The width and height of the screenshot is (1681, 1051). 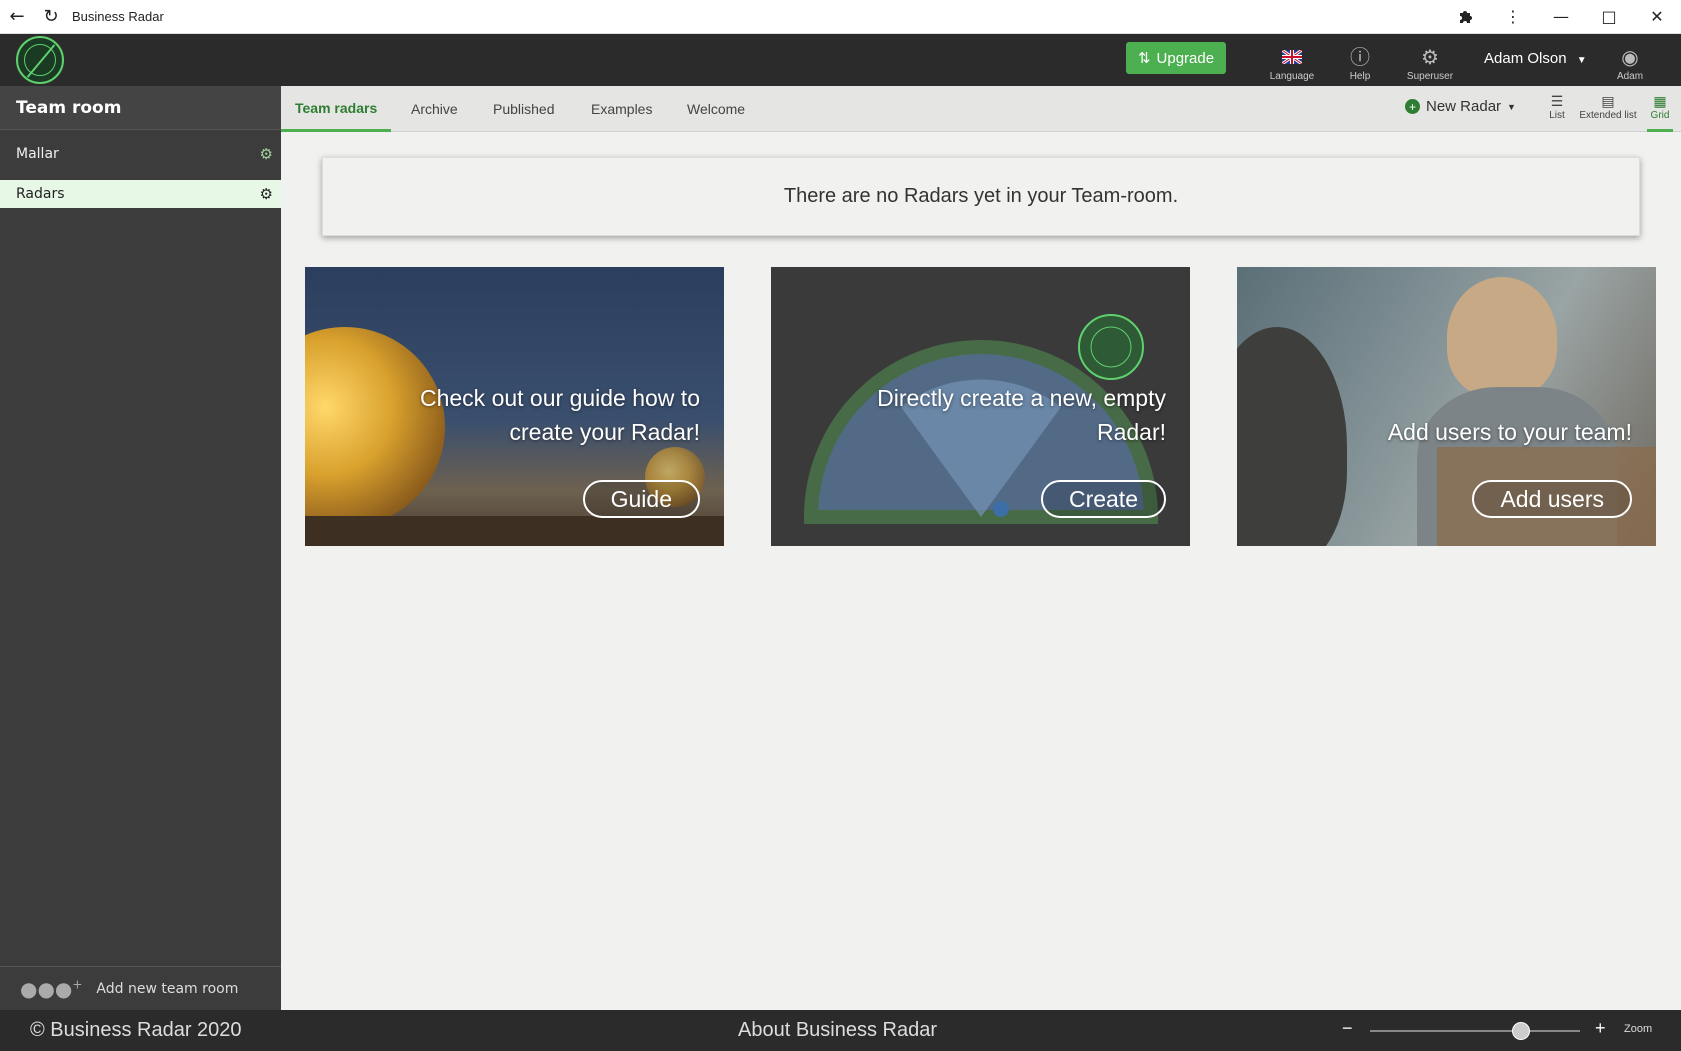 What do you see at coordinates (1609, 17) in the screenshot?
I see `maximize-icon: □` at bounding box center [1609, 17].